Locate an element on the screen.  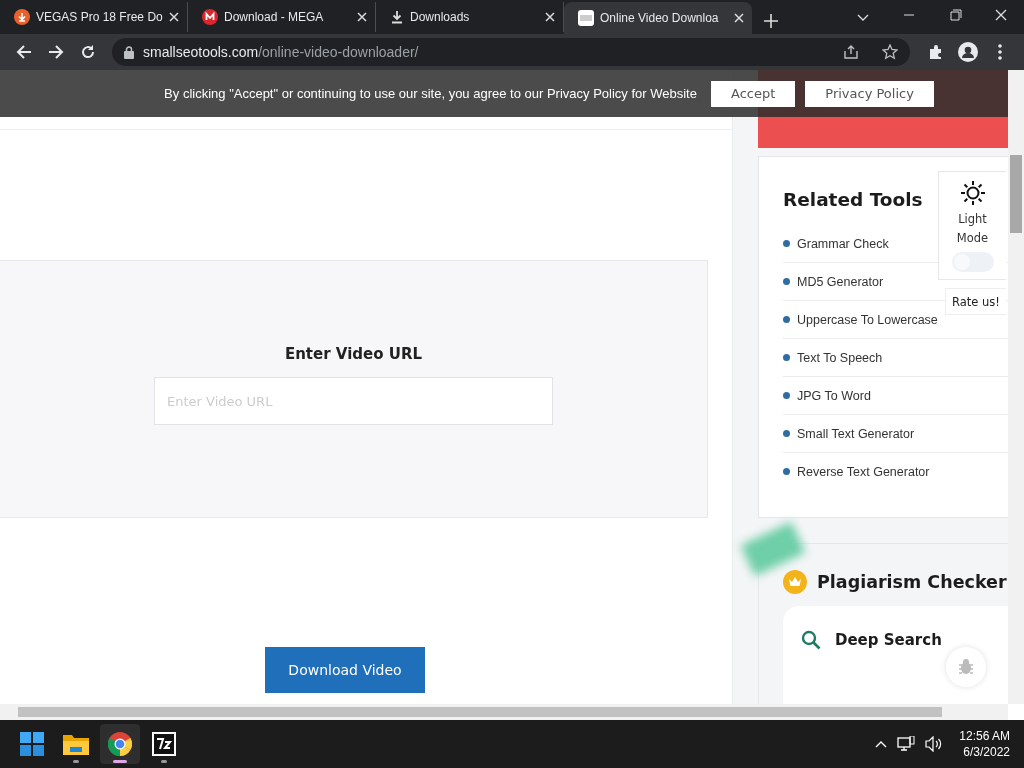
share-icon is located at coordinates (851, 52).